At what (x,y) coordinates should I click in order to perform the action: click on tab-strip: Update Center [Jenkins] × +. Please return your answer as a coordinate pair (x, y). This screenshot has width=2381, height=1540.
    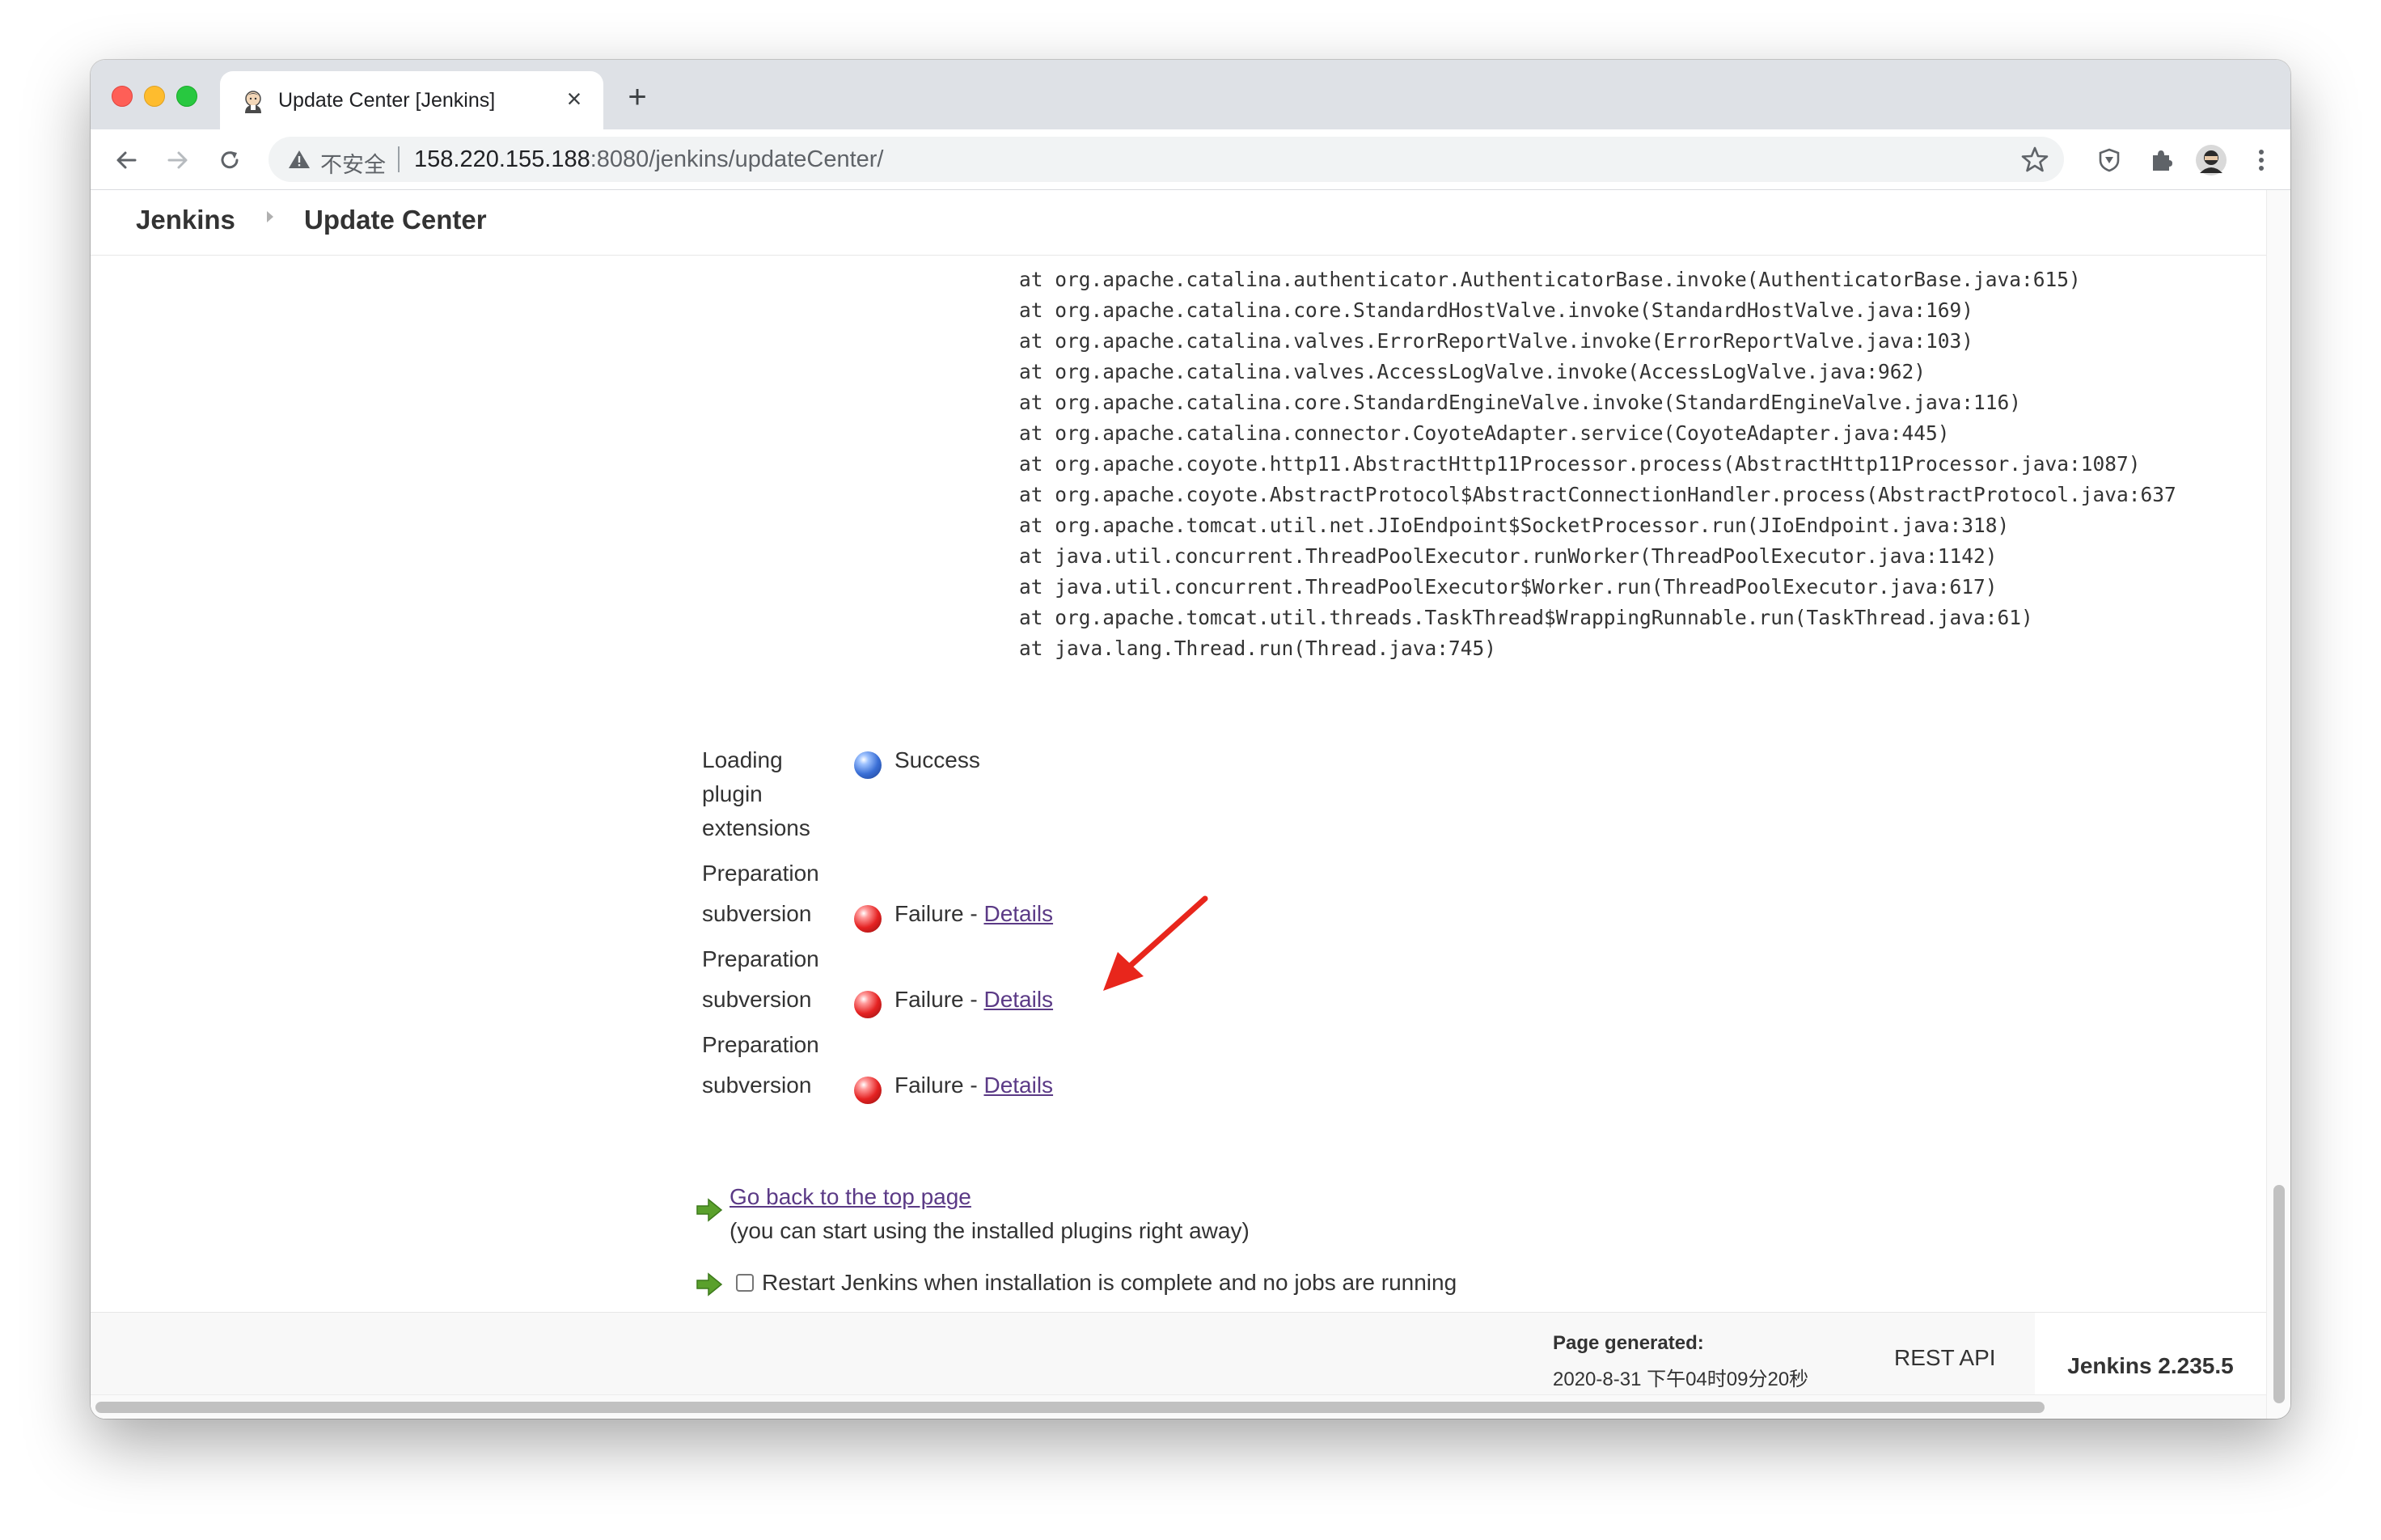
    Looking at the image, I should click on (1190, 94).